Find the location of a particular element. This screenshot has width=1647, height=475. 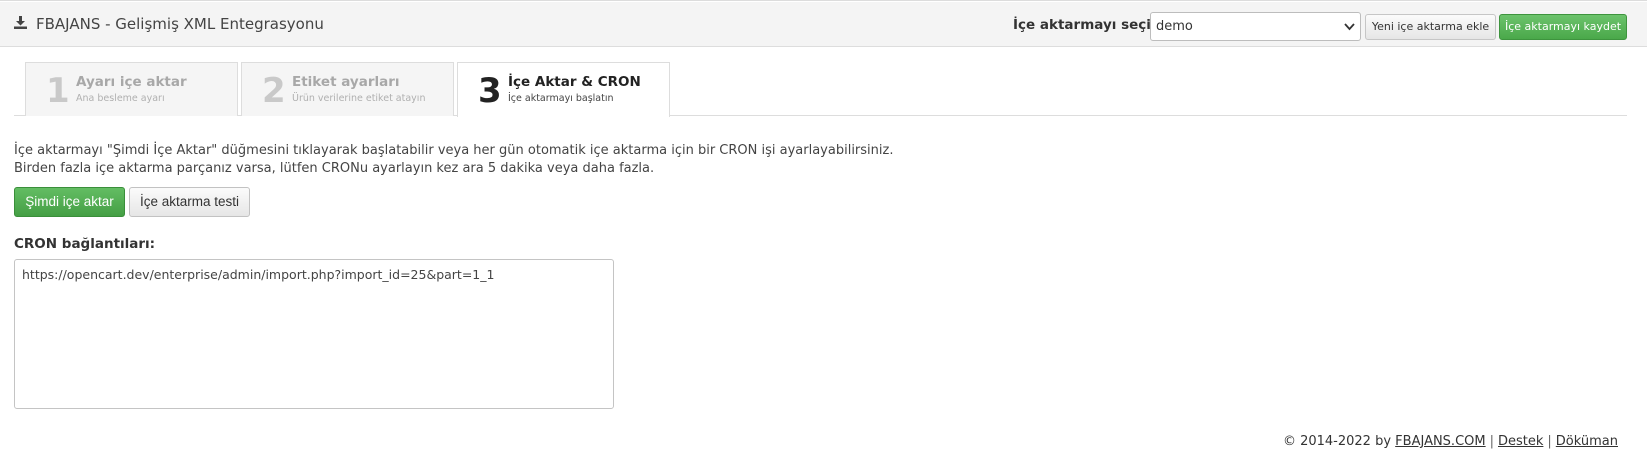

import-select-value: demo is located at coordinates (1174, 26).